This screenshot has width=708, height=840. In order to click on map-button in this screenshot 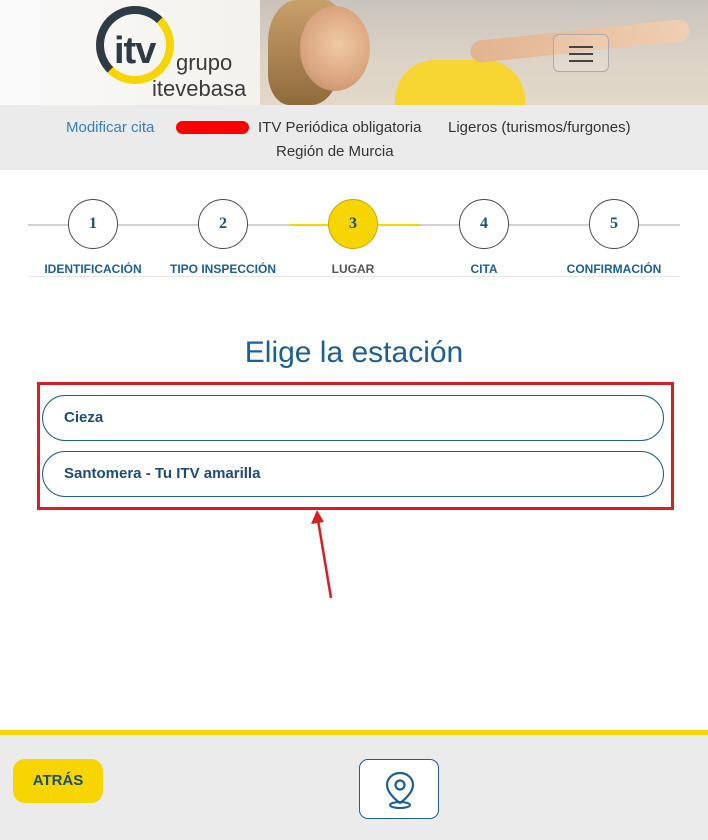, I will do `click(399, 789)`.